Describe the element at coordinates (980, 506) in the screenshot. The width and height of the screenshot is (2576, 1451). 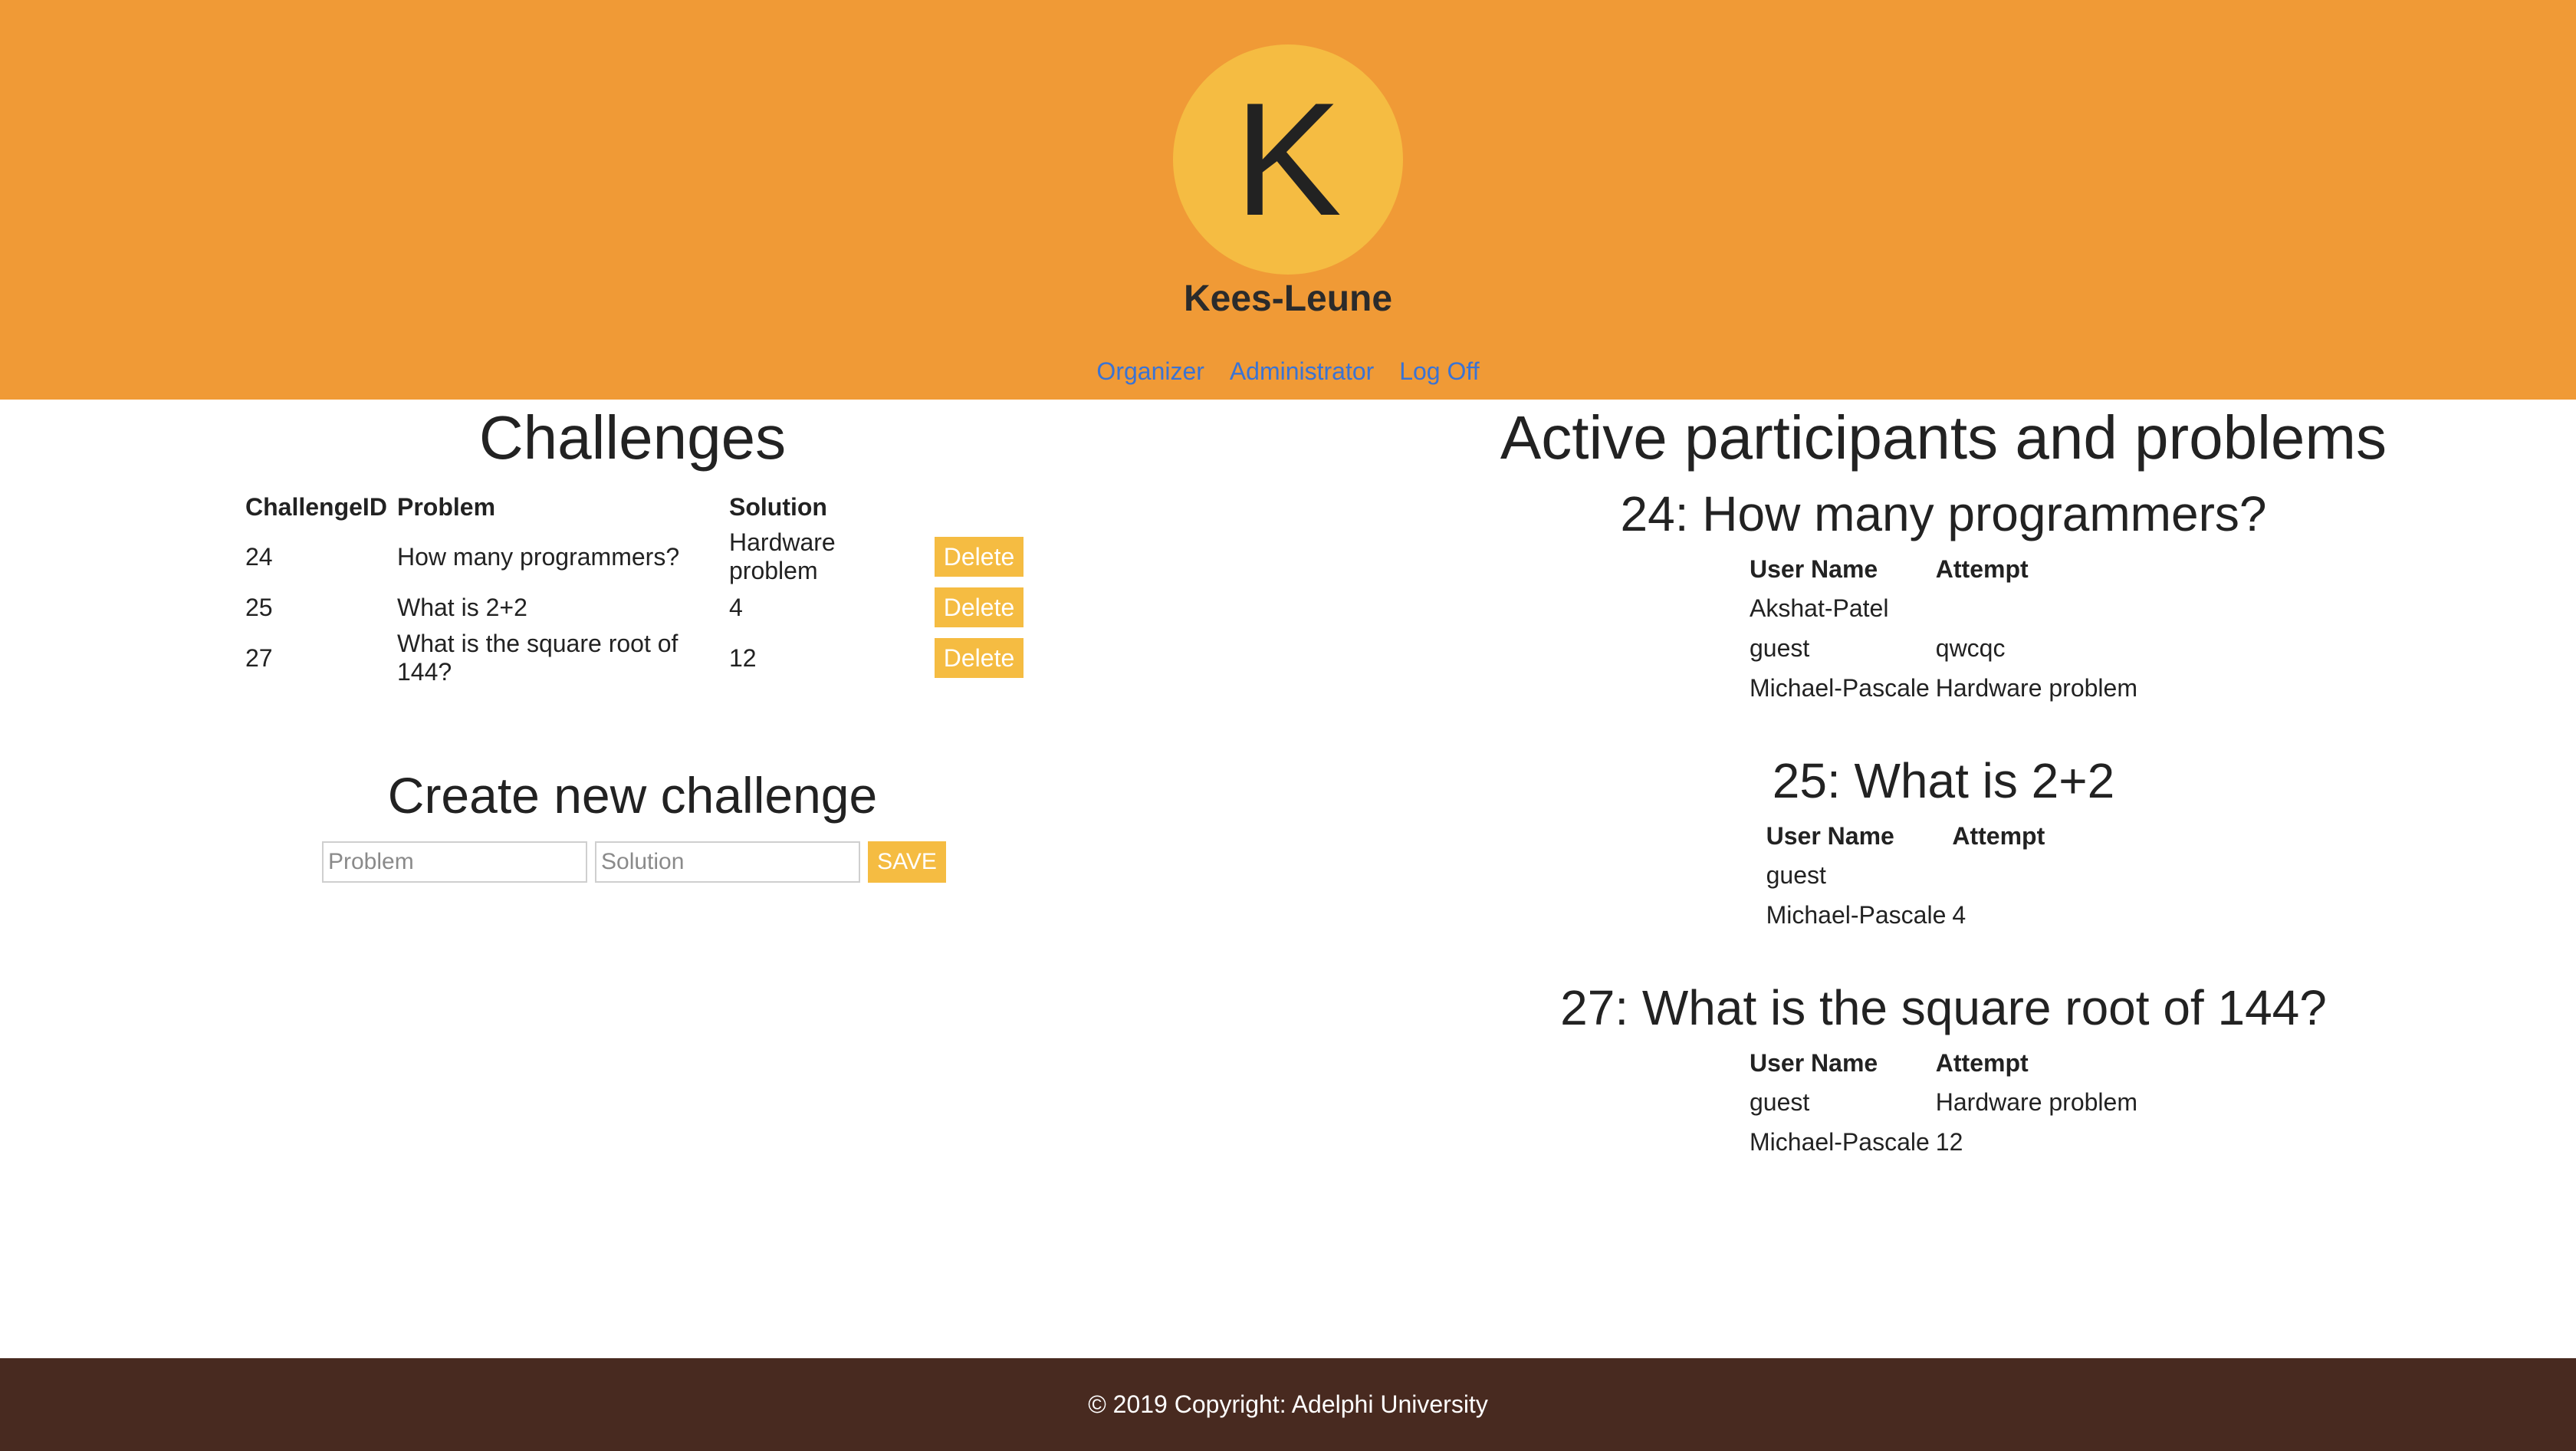
I see `column-header-action` at that location.